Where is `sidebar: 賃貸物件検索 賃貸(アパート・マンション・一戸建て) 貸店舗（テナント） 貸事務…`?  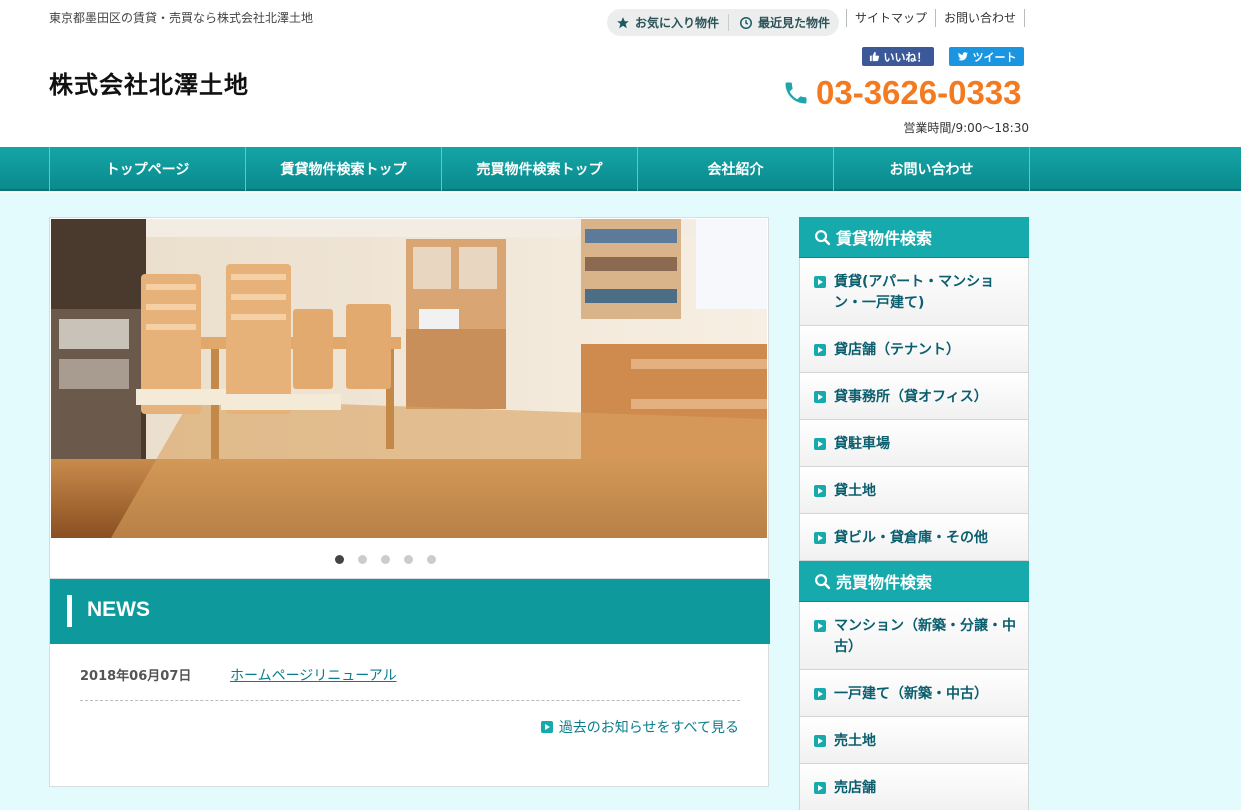 sidebar: 賃貸物件検索 賃貸(アパート・マンション・一戸建て) 貸店舗（テナント） 貸事務… is located at coordinates (914, 513).